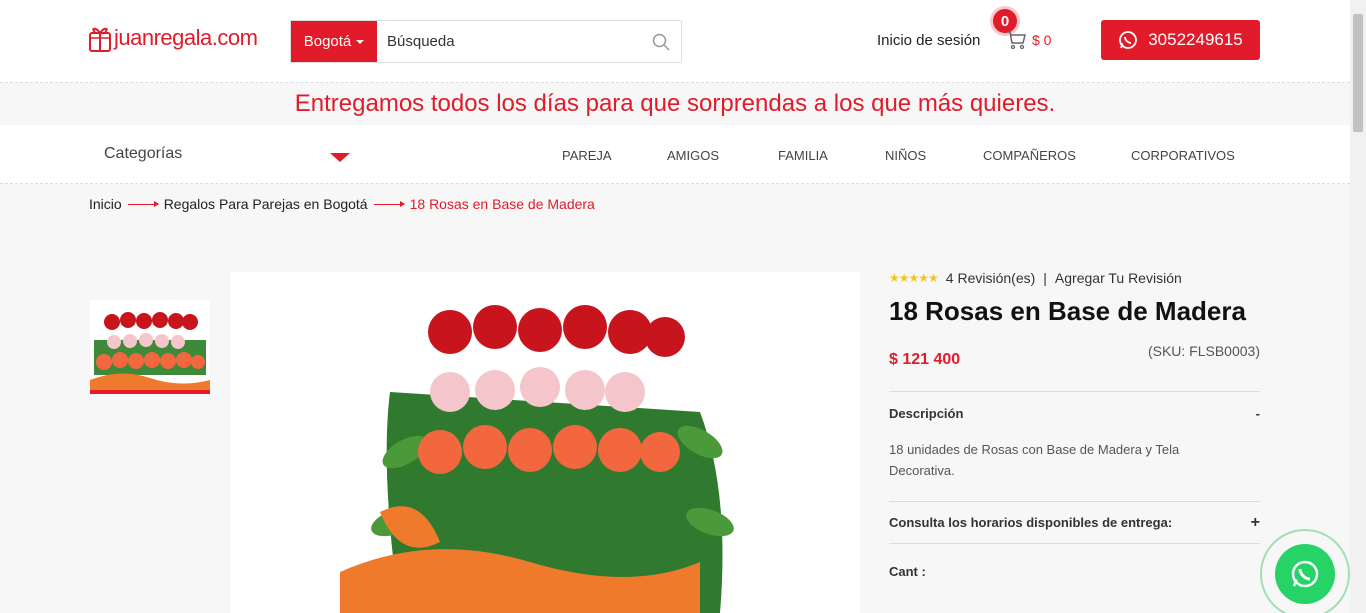 This screenshot has height=613, width=1366. What do you see at coordinates (509, 41) in the screenshot?
I see `search-input` at bounding box center [509, 41].